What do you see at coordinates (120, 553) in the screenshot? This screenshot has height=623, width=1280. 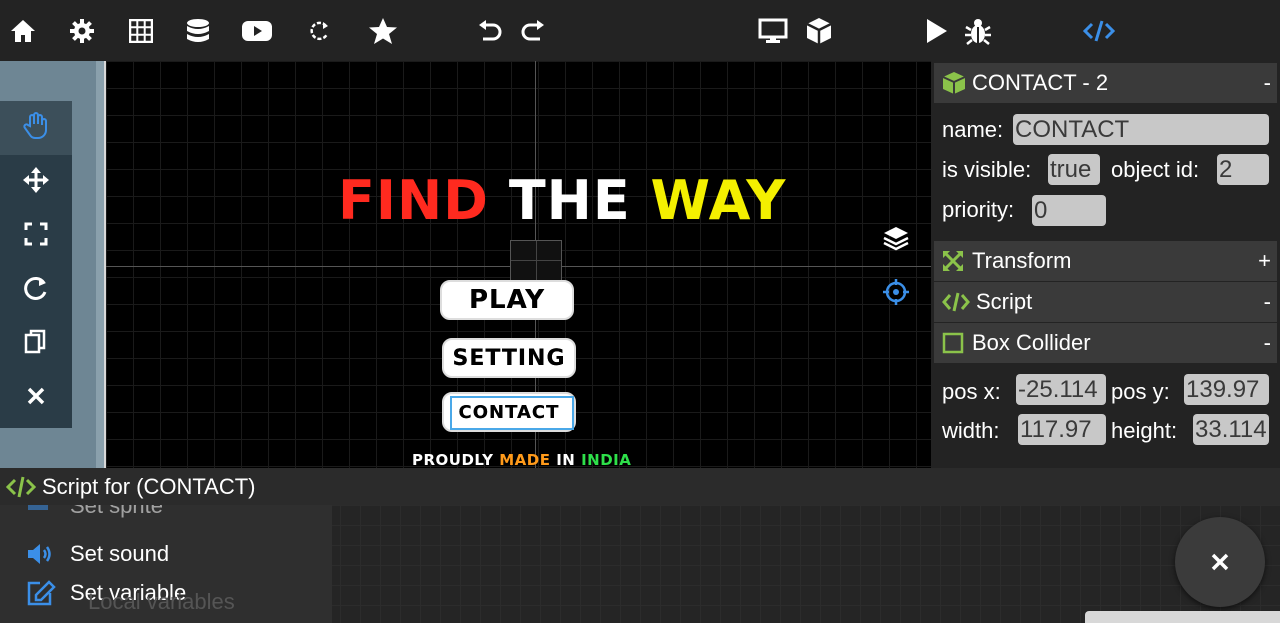 I see `block-set-sound-label: Set sound` at bounding box center [120, 553].